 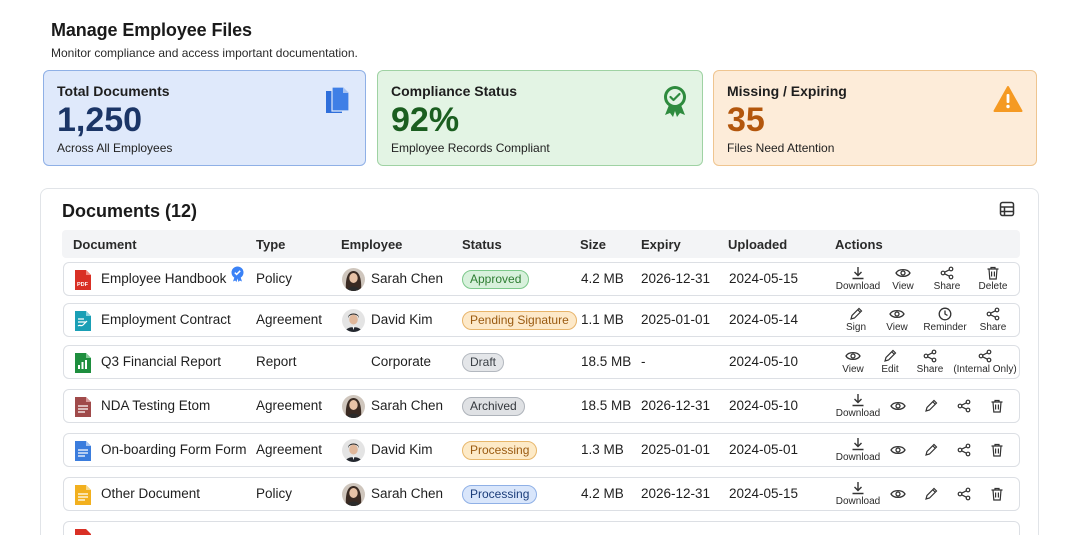 I want to click on column-header-uploaded: Uploaded, so click(x=757, y=244).